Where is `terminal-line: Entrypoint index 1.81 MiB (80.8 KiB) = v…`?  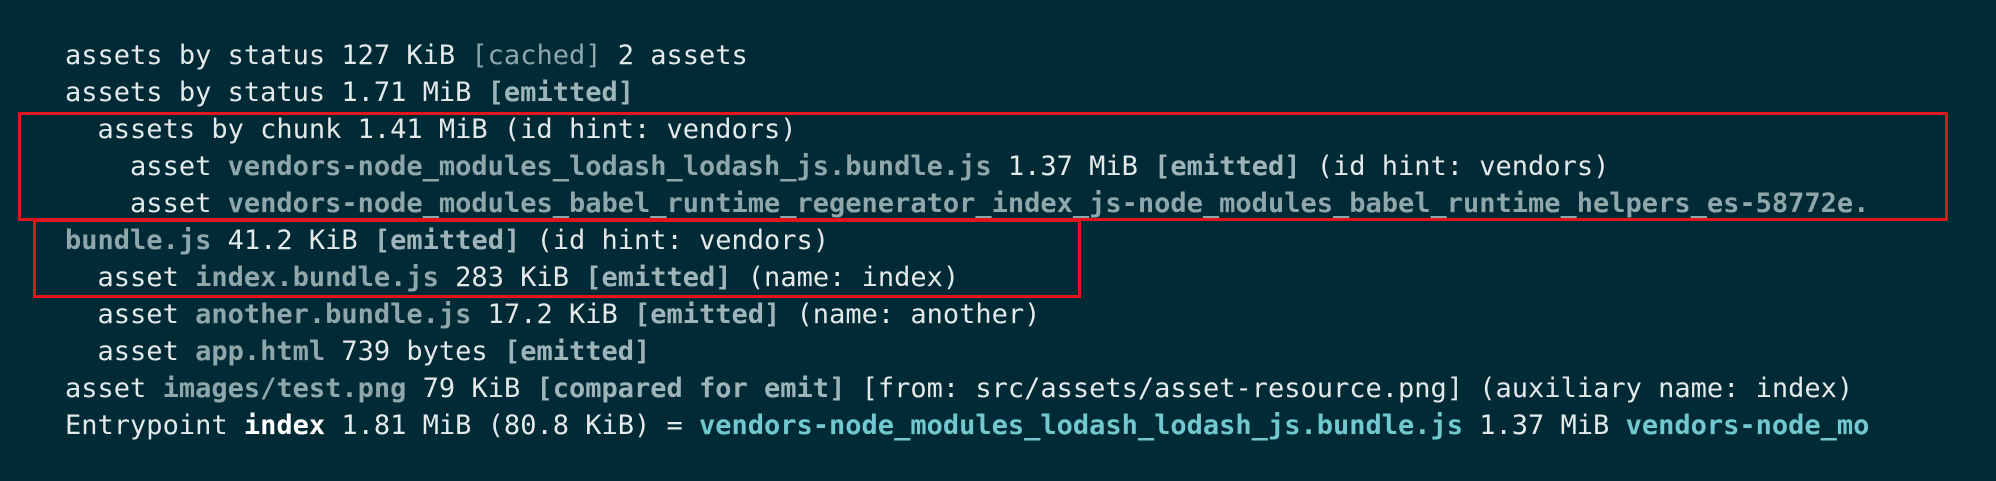
terminal-line: Entrypoint index 1.81 MiB (80.8 KiB) = v… is located at coordinates (967, 425).